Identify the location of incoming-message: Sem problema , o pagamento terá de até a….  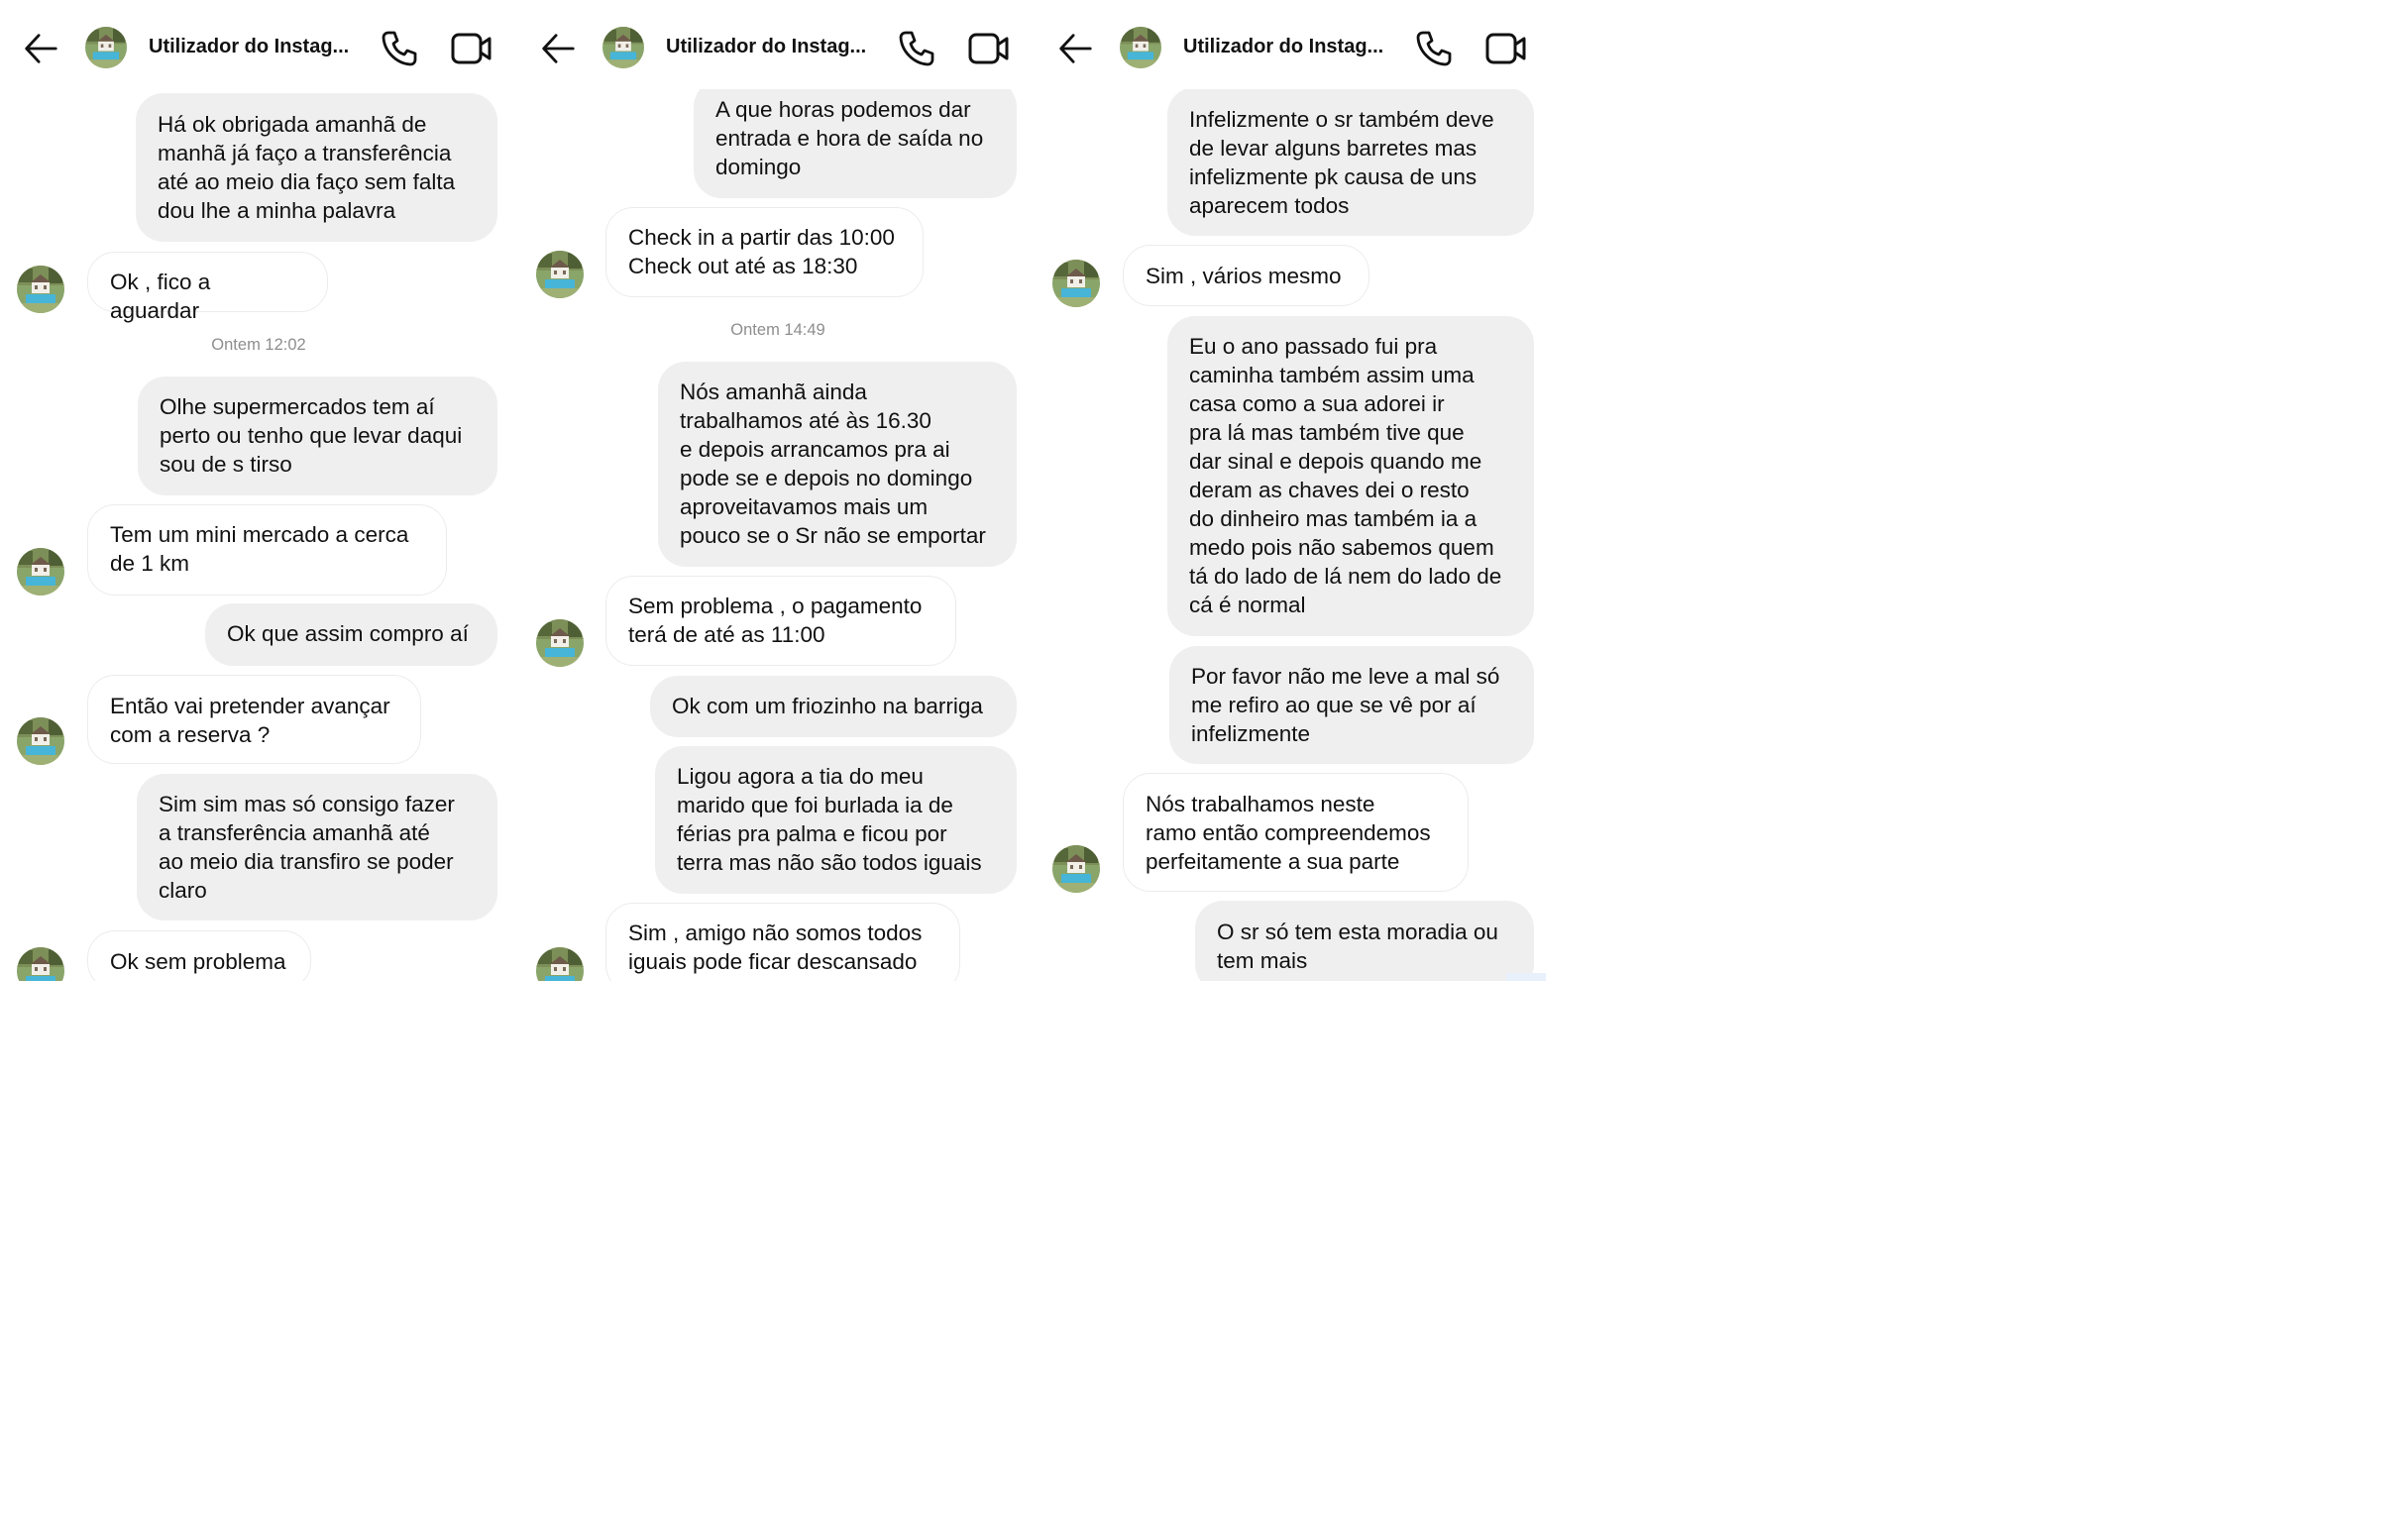
(780, 621).